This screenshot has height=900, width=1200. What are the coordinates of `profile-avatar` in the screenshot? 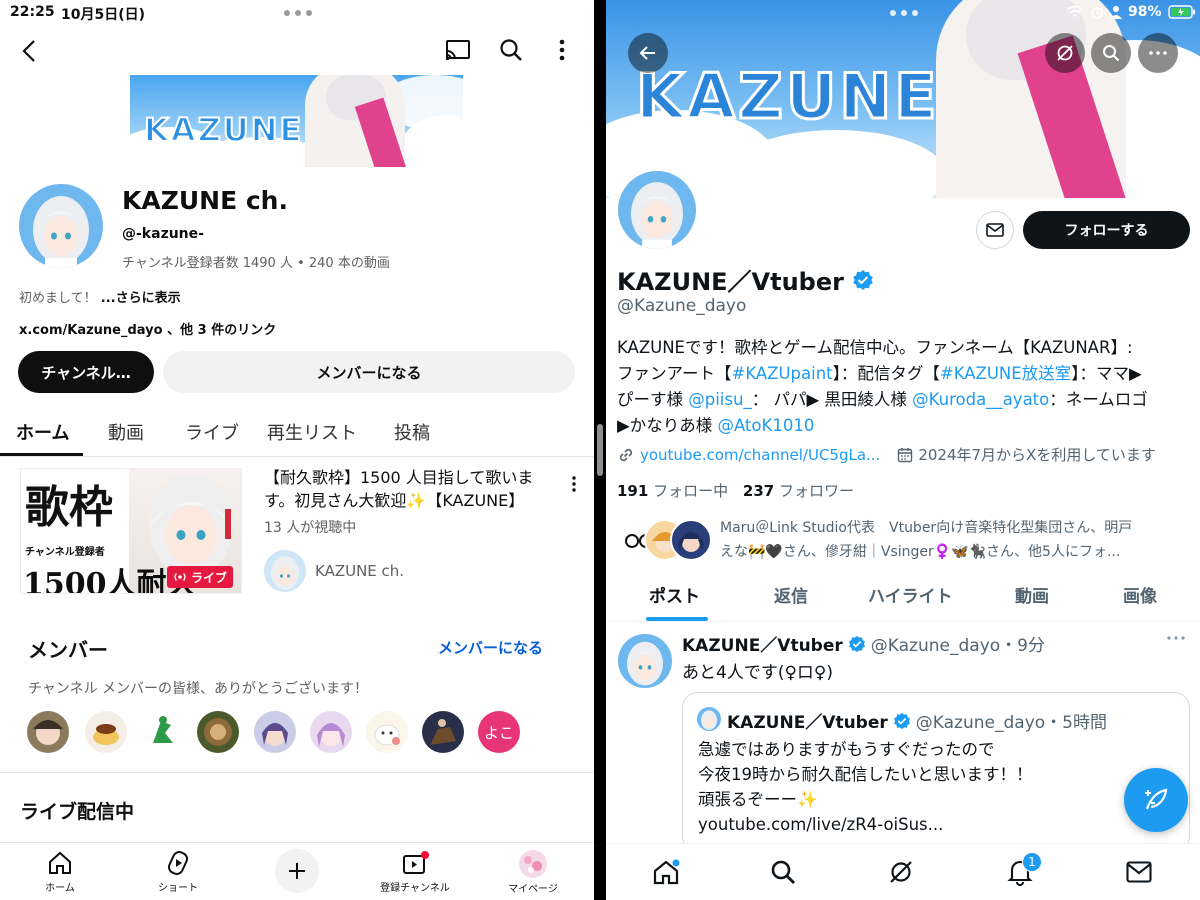 It's located at (657, 210).